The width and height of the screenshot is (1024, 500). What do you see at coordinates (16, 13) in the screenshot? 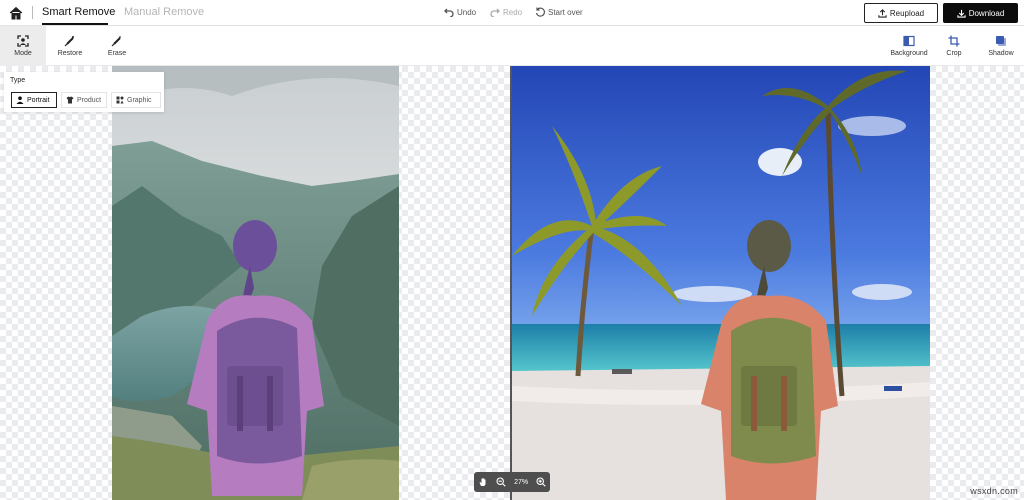
I see `home-icon` at bounding box center [16, 13].